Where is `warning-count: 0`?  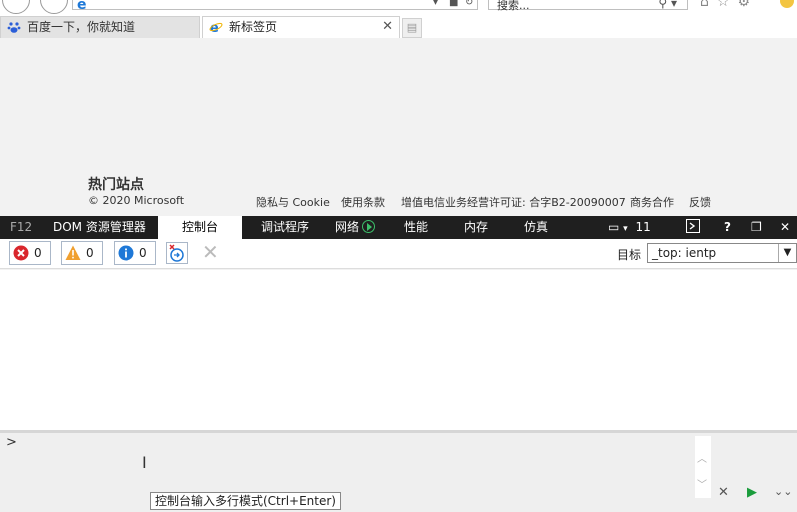
warning-count: 0 is located at coordinates (90, 253).